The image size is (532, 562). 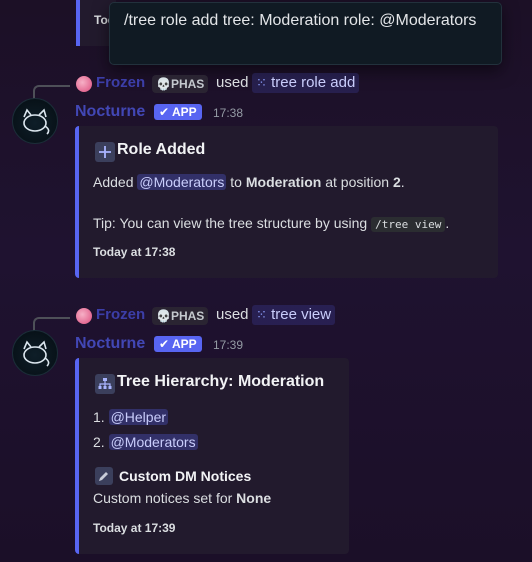 What do you see at coordinates (228, 113) in the screenshot?
I see `message-timestamp: 17:38` at bounding box center [228, 113].